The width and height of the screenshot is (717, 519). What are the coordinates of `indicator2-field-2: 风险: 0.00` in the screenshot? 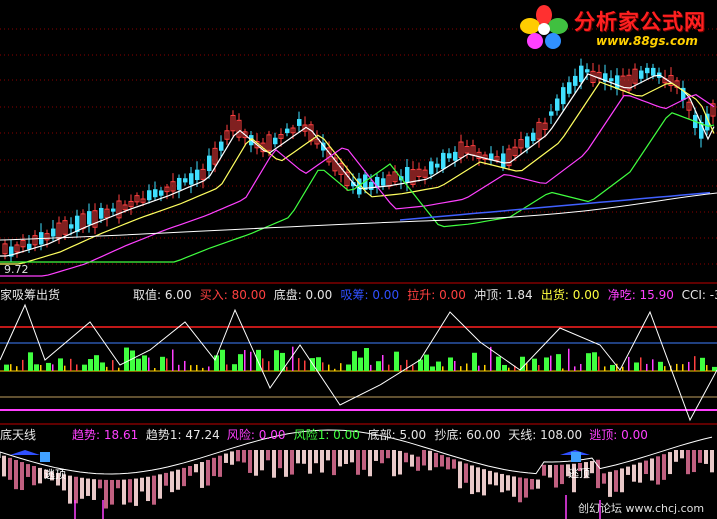 It's located at (256, 435).